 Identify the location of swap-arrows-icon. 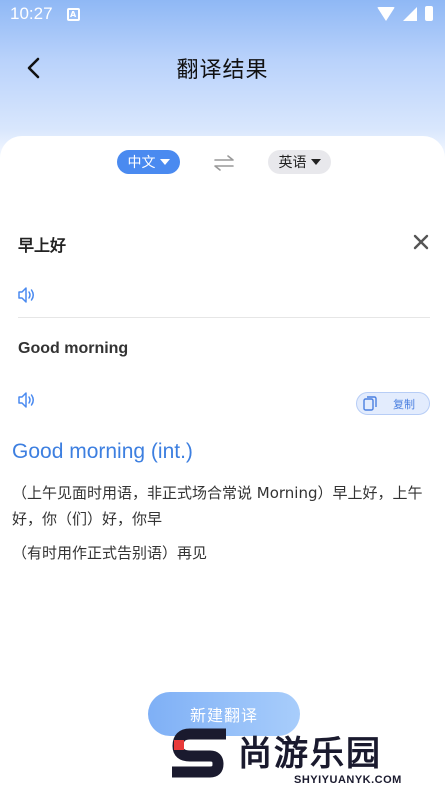
(224, 163).